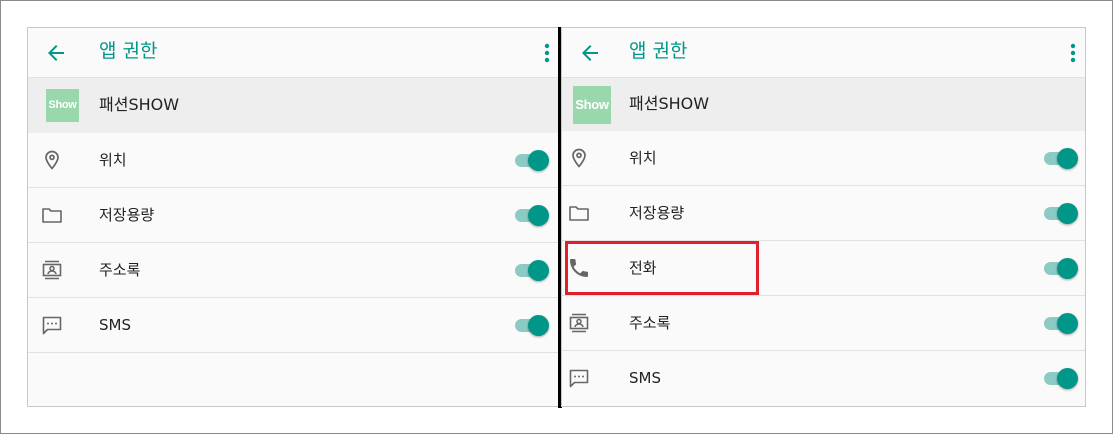 The height and width of the screenshot is (434, 1113). I want to click on phone-toggle, so click(1061, 268).